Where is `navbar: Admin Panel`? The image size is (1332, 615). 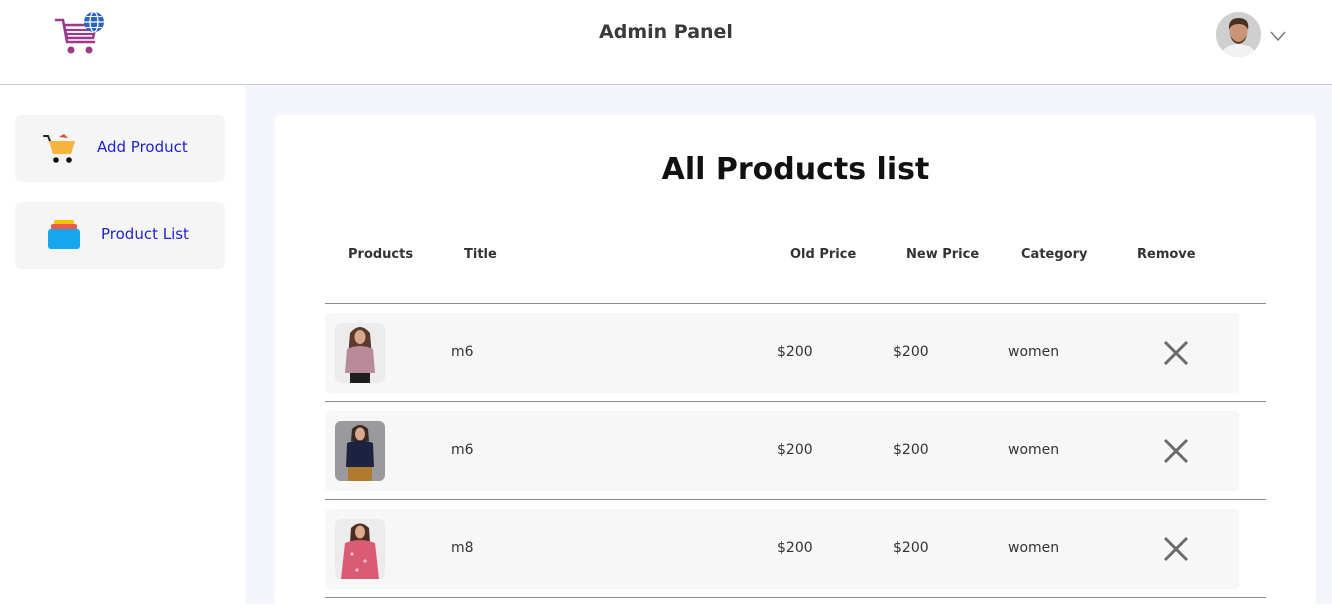
navbar: Admin Panel is located at coordinates (666, 42).